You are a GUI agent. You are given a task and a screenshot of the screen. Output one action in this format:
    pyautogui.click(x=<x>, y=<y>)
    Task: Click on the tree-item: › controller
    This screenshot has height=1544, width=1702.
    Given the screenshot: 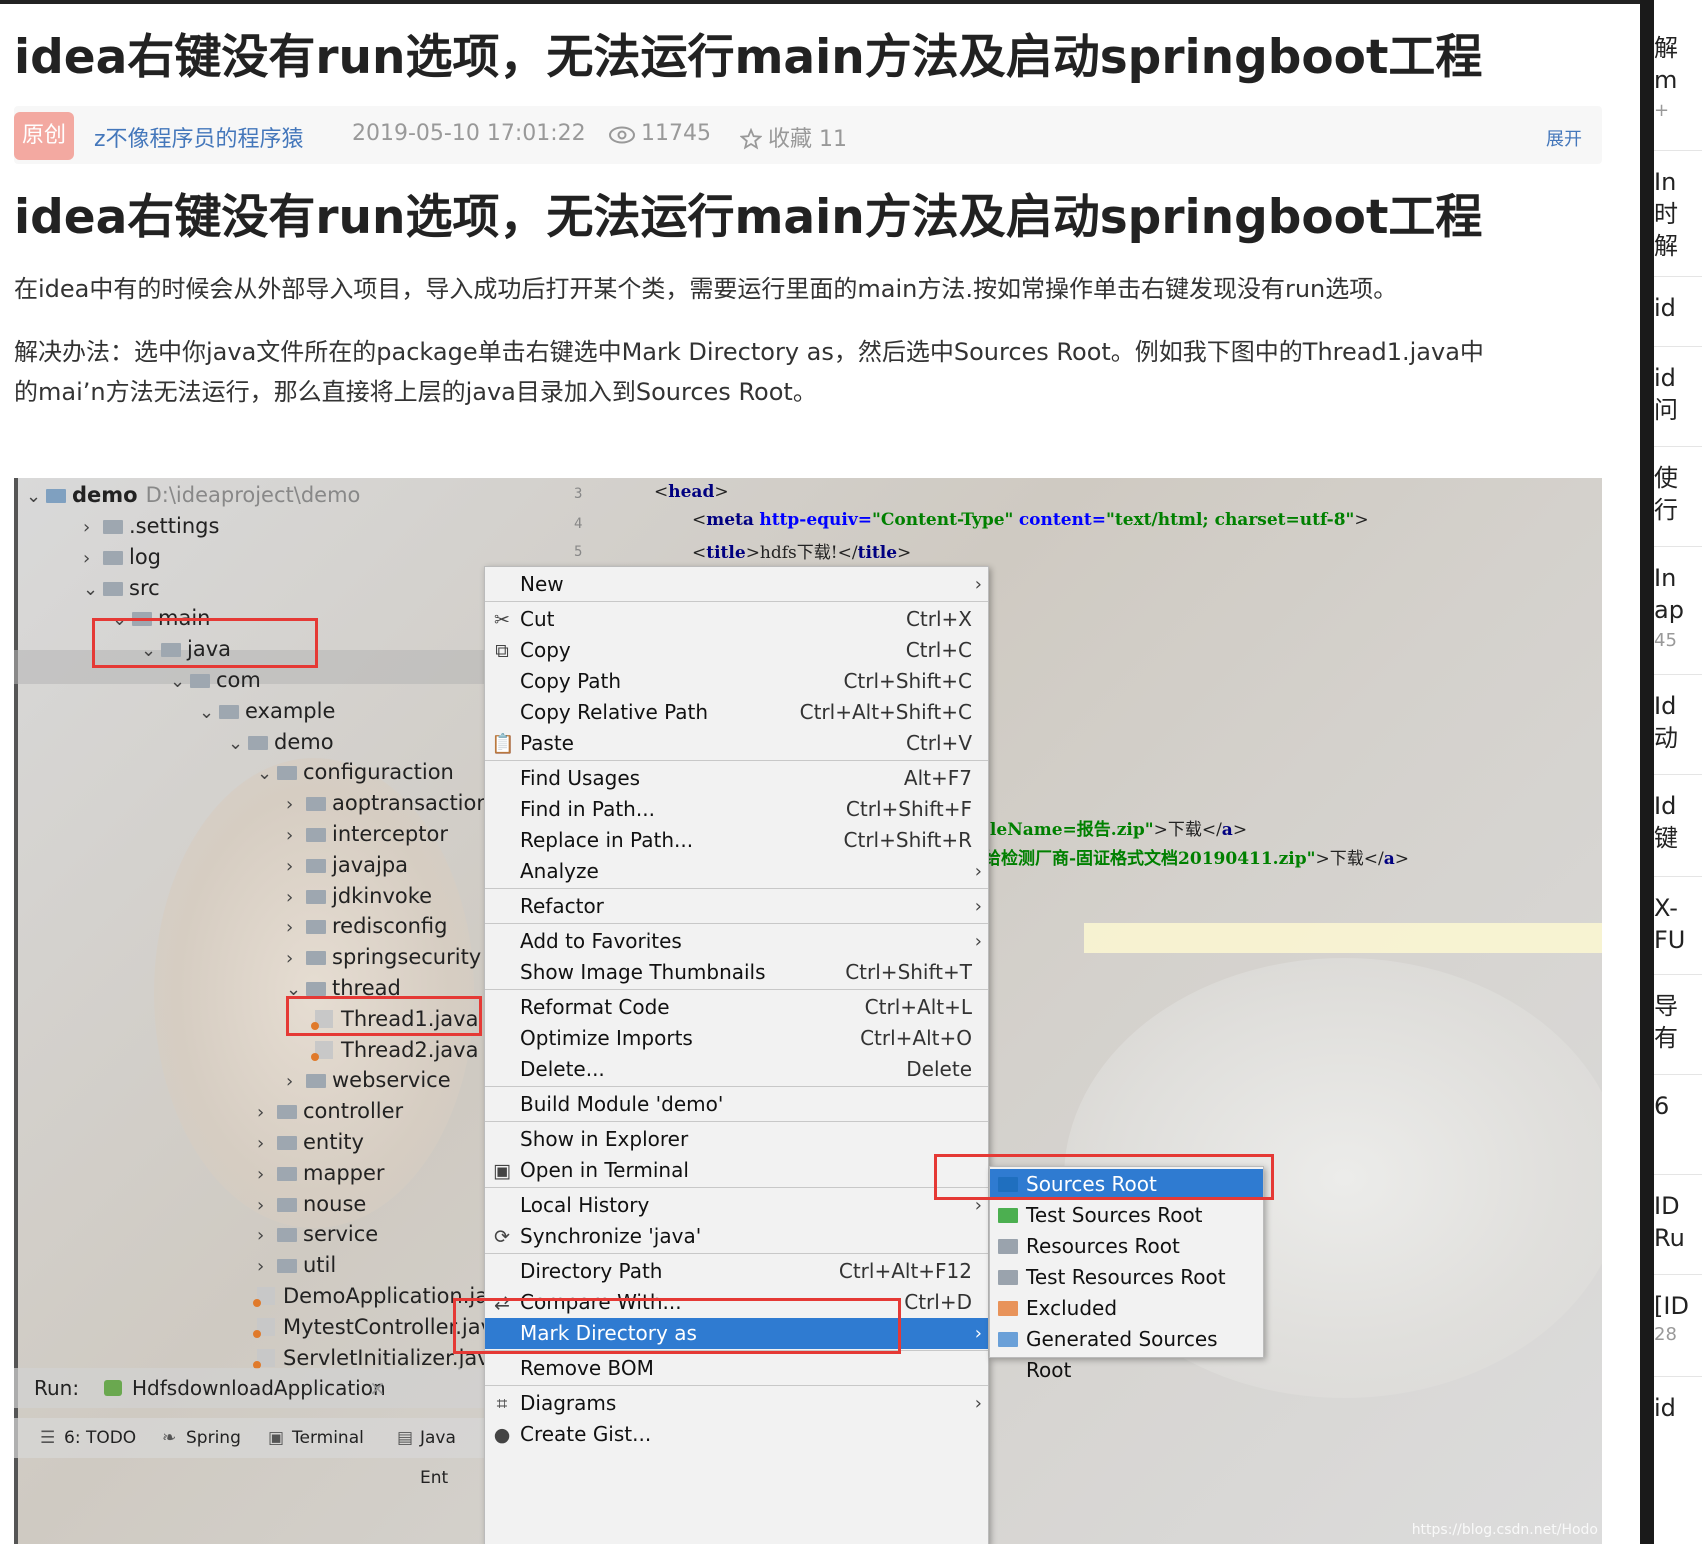 What is the action you would take?
    pyautogui.click(x=330, y=1111)
    